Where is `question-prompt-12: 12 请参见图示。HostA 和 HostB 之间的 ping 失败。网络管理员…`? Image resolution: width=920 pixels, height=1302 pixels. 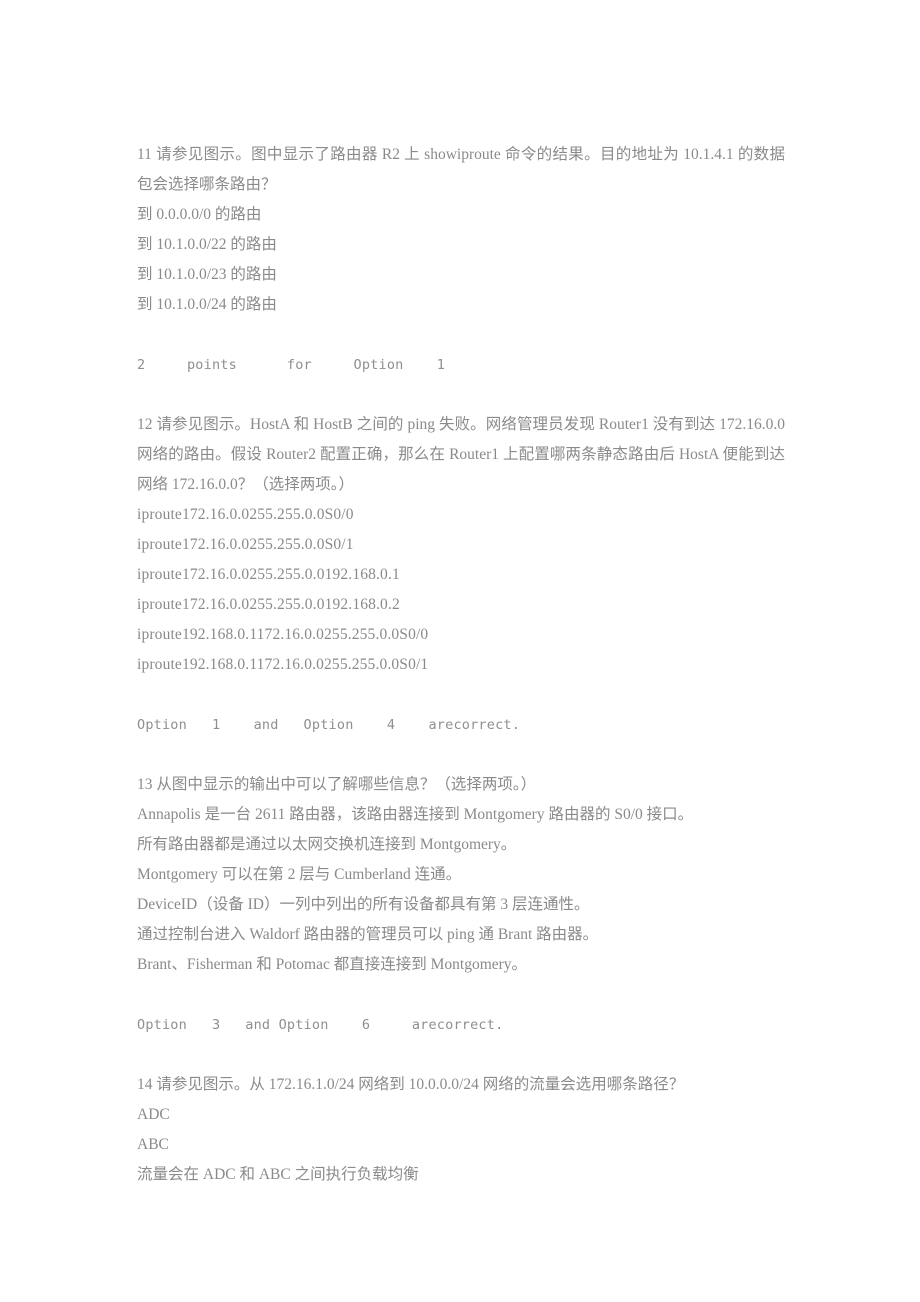 question-prompt-12: 12 请参见图示。HostA 和 HostB 之间的 ping 失败。网络管理员… is located at coordinates (461, 454).